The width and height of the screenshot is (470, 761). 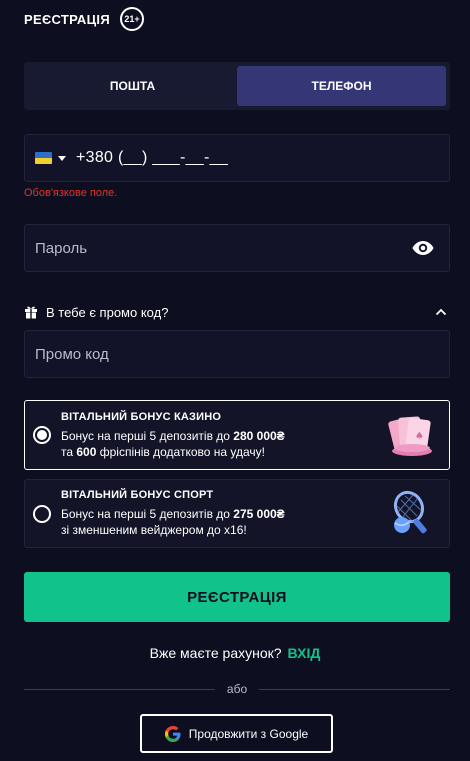 I want to click on phone-error-message: Обов'язкове поле., so click(x=71, y=193).